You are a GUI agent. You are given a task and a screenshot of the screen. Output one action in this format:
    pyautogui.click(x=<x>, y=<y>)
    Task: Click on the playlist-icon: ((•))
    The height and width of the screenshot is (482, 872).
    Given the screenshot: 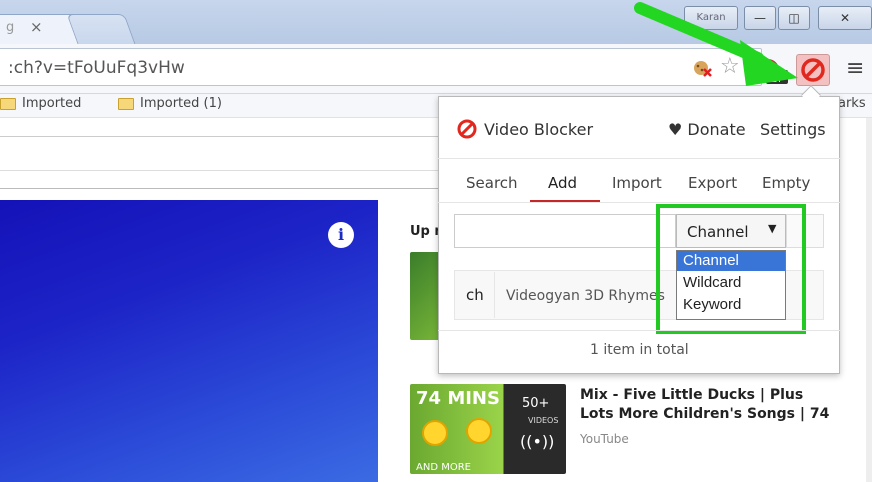 What is the action you would take?
    pyautogui.click(x=537, y=441)
    